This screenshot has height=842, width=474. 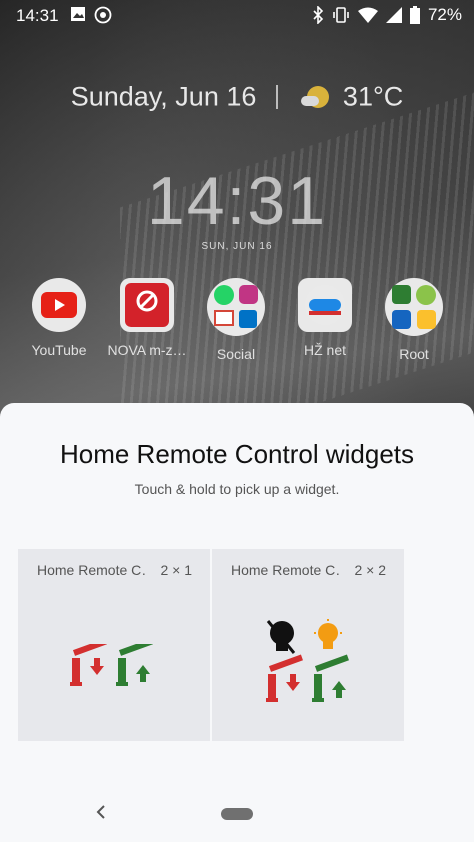 I want to click on app-youtube: YouTube, so click(x=59, y=318).